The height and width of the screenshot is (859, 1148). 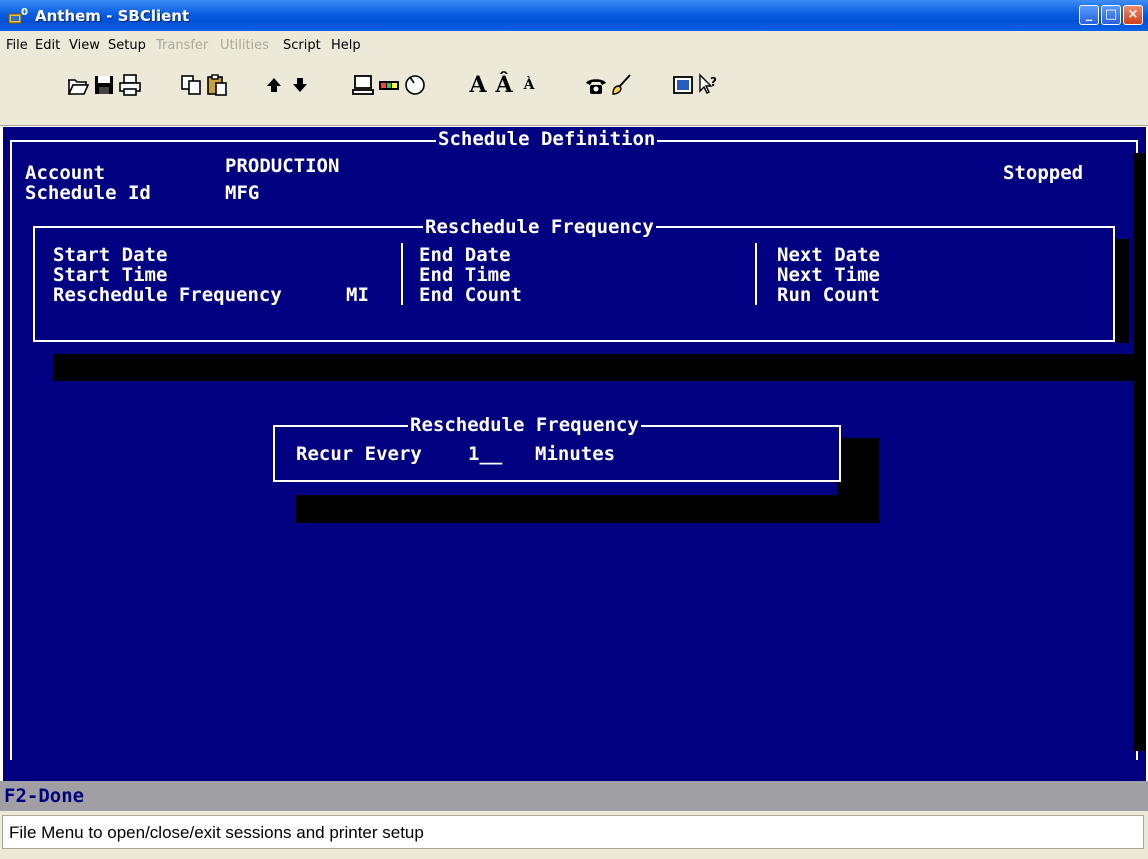 I want to click on recur-input: 1__, so click(x=485, y=454).